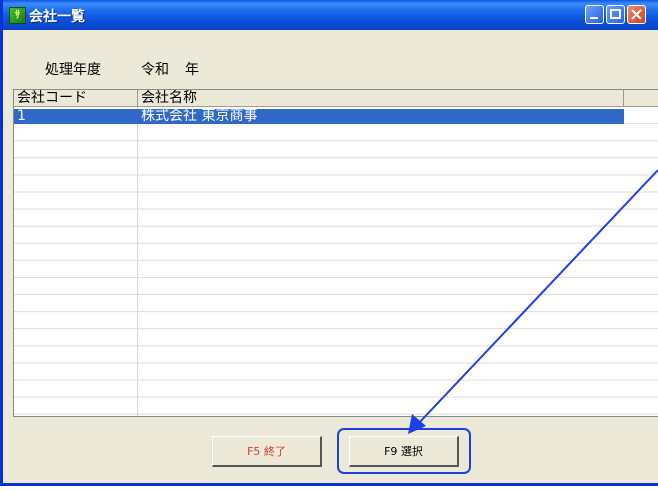 This screenshot has height=491, width=658. Describe the element at coordinates (594, 14) in the screenshot. I see `minimize-button` at that location.